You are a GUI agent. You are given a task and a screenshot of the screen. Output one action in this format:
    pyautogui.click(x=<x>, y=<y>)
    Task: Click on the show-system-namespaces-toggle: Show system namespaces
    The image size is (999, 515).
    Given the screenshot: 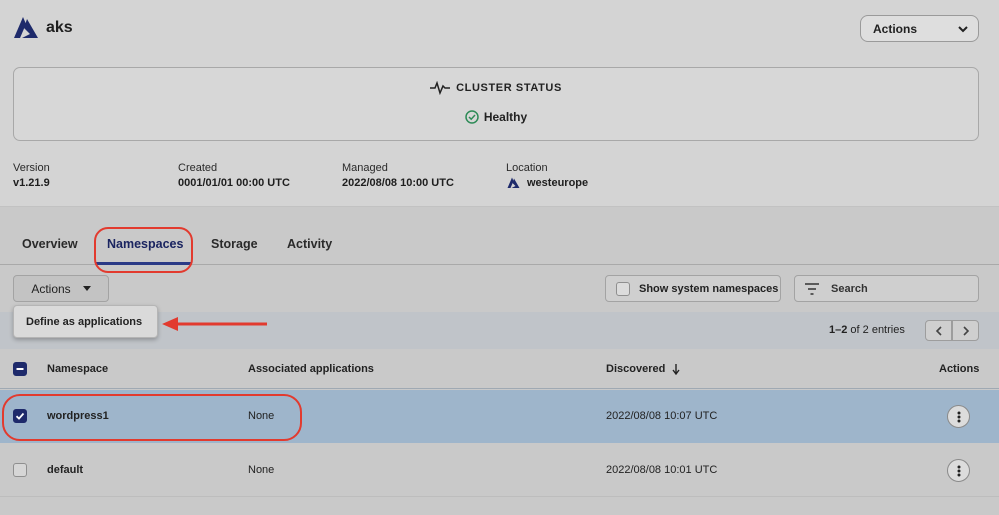 What is the action you would take?
    pyautogui.click(x=693, y=288)
    